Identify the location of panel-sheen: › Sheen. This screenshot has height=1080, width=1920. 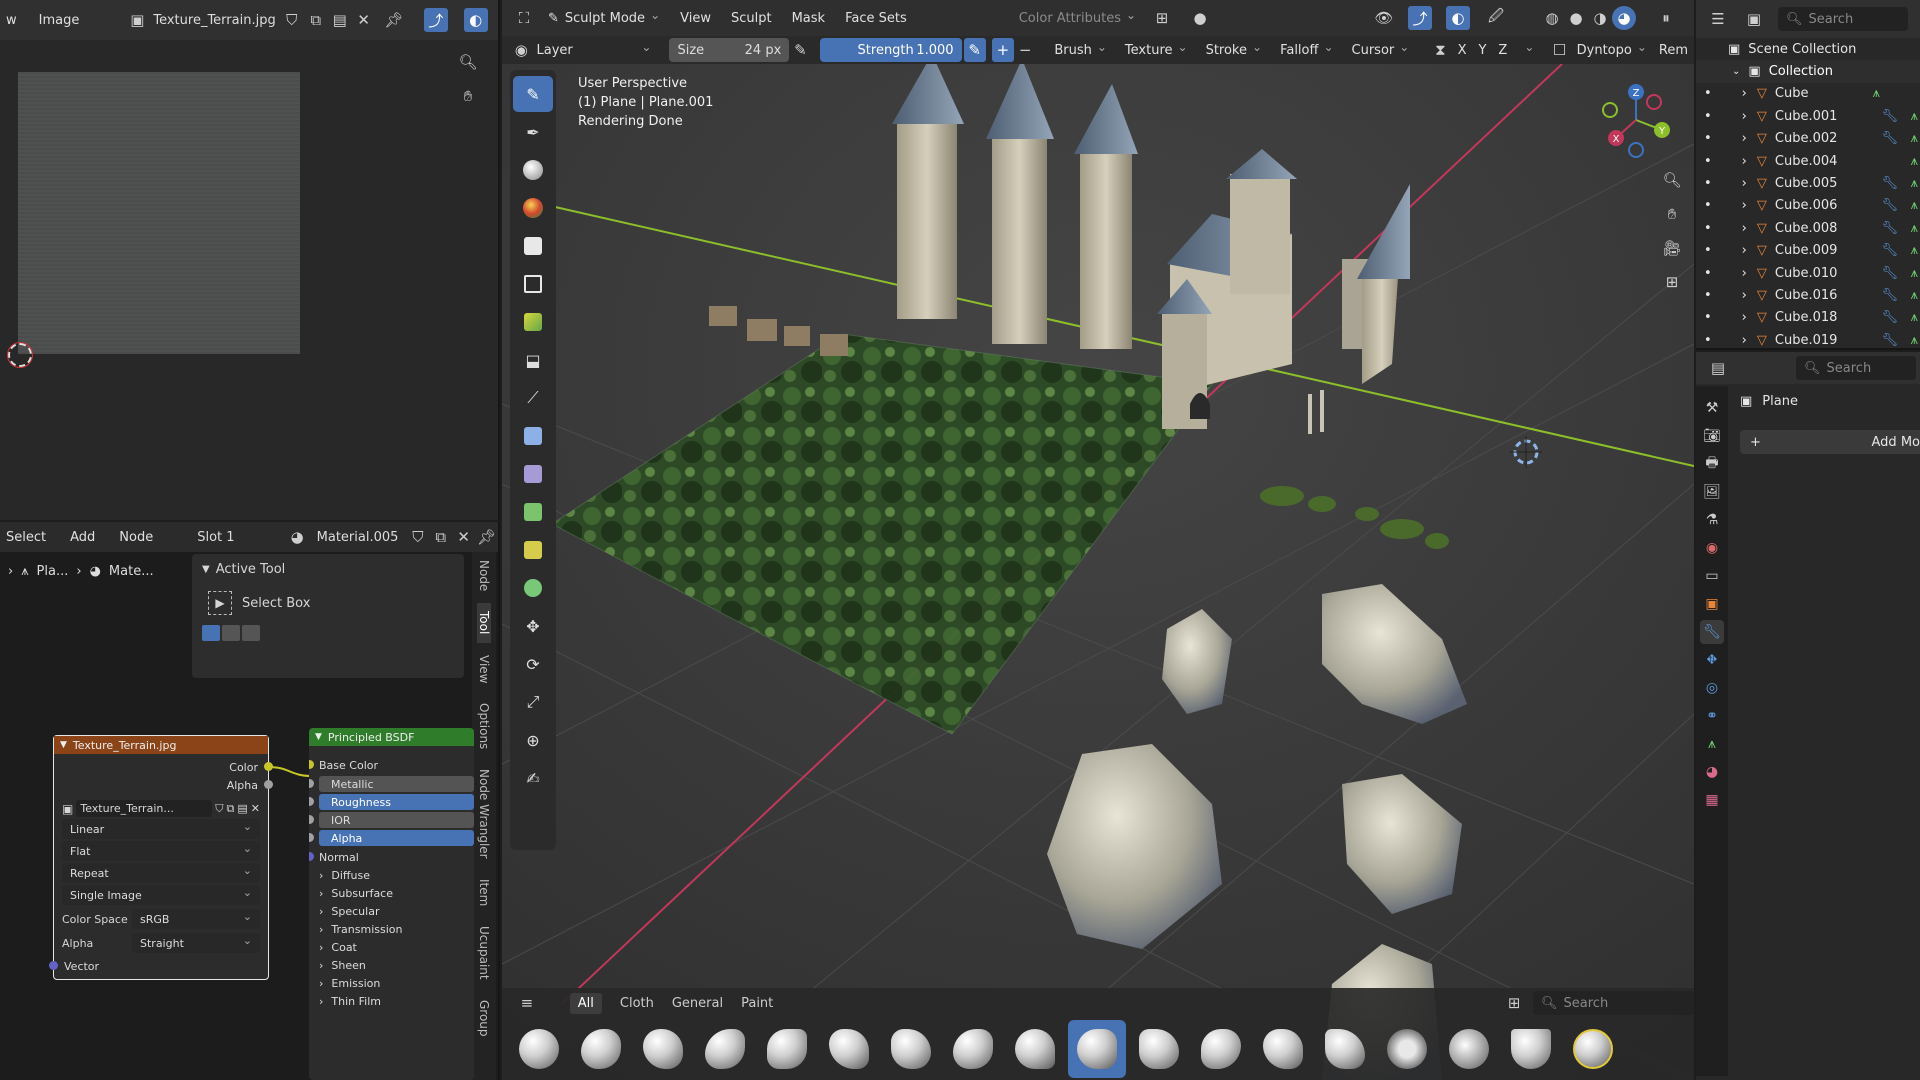
(391, 965).